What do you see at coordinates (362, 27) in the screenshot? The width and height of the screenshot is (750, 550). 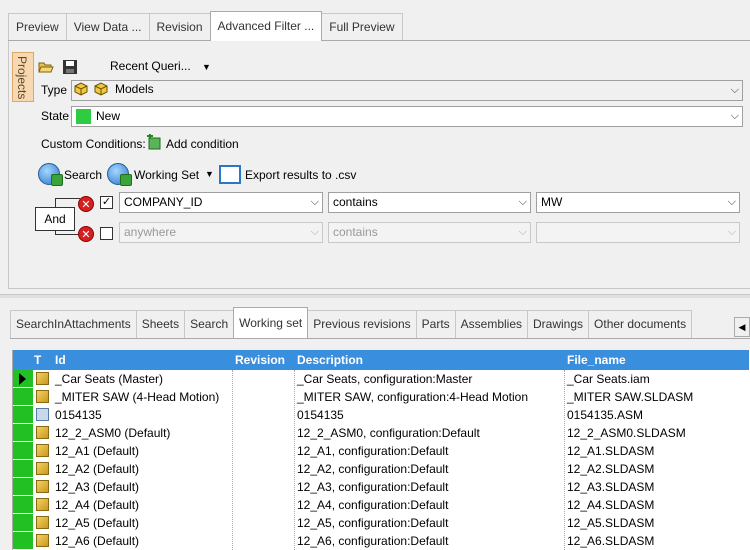 I see `tab-full-preview: Full Preview` at bounding box center [362, 27].